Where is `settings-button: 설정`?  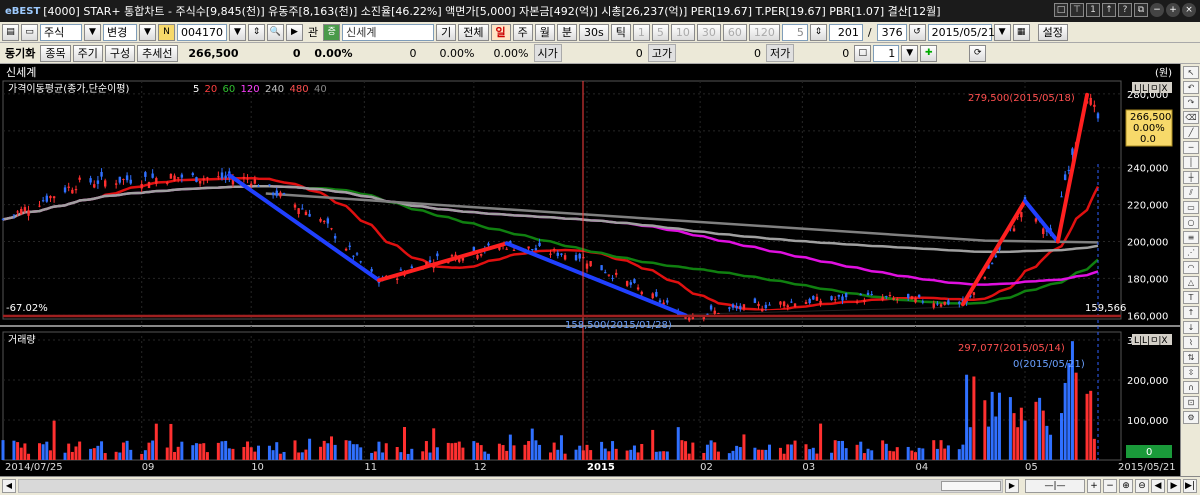 settings-button: 설정 is located at coordinates (1052, 32).